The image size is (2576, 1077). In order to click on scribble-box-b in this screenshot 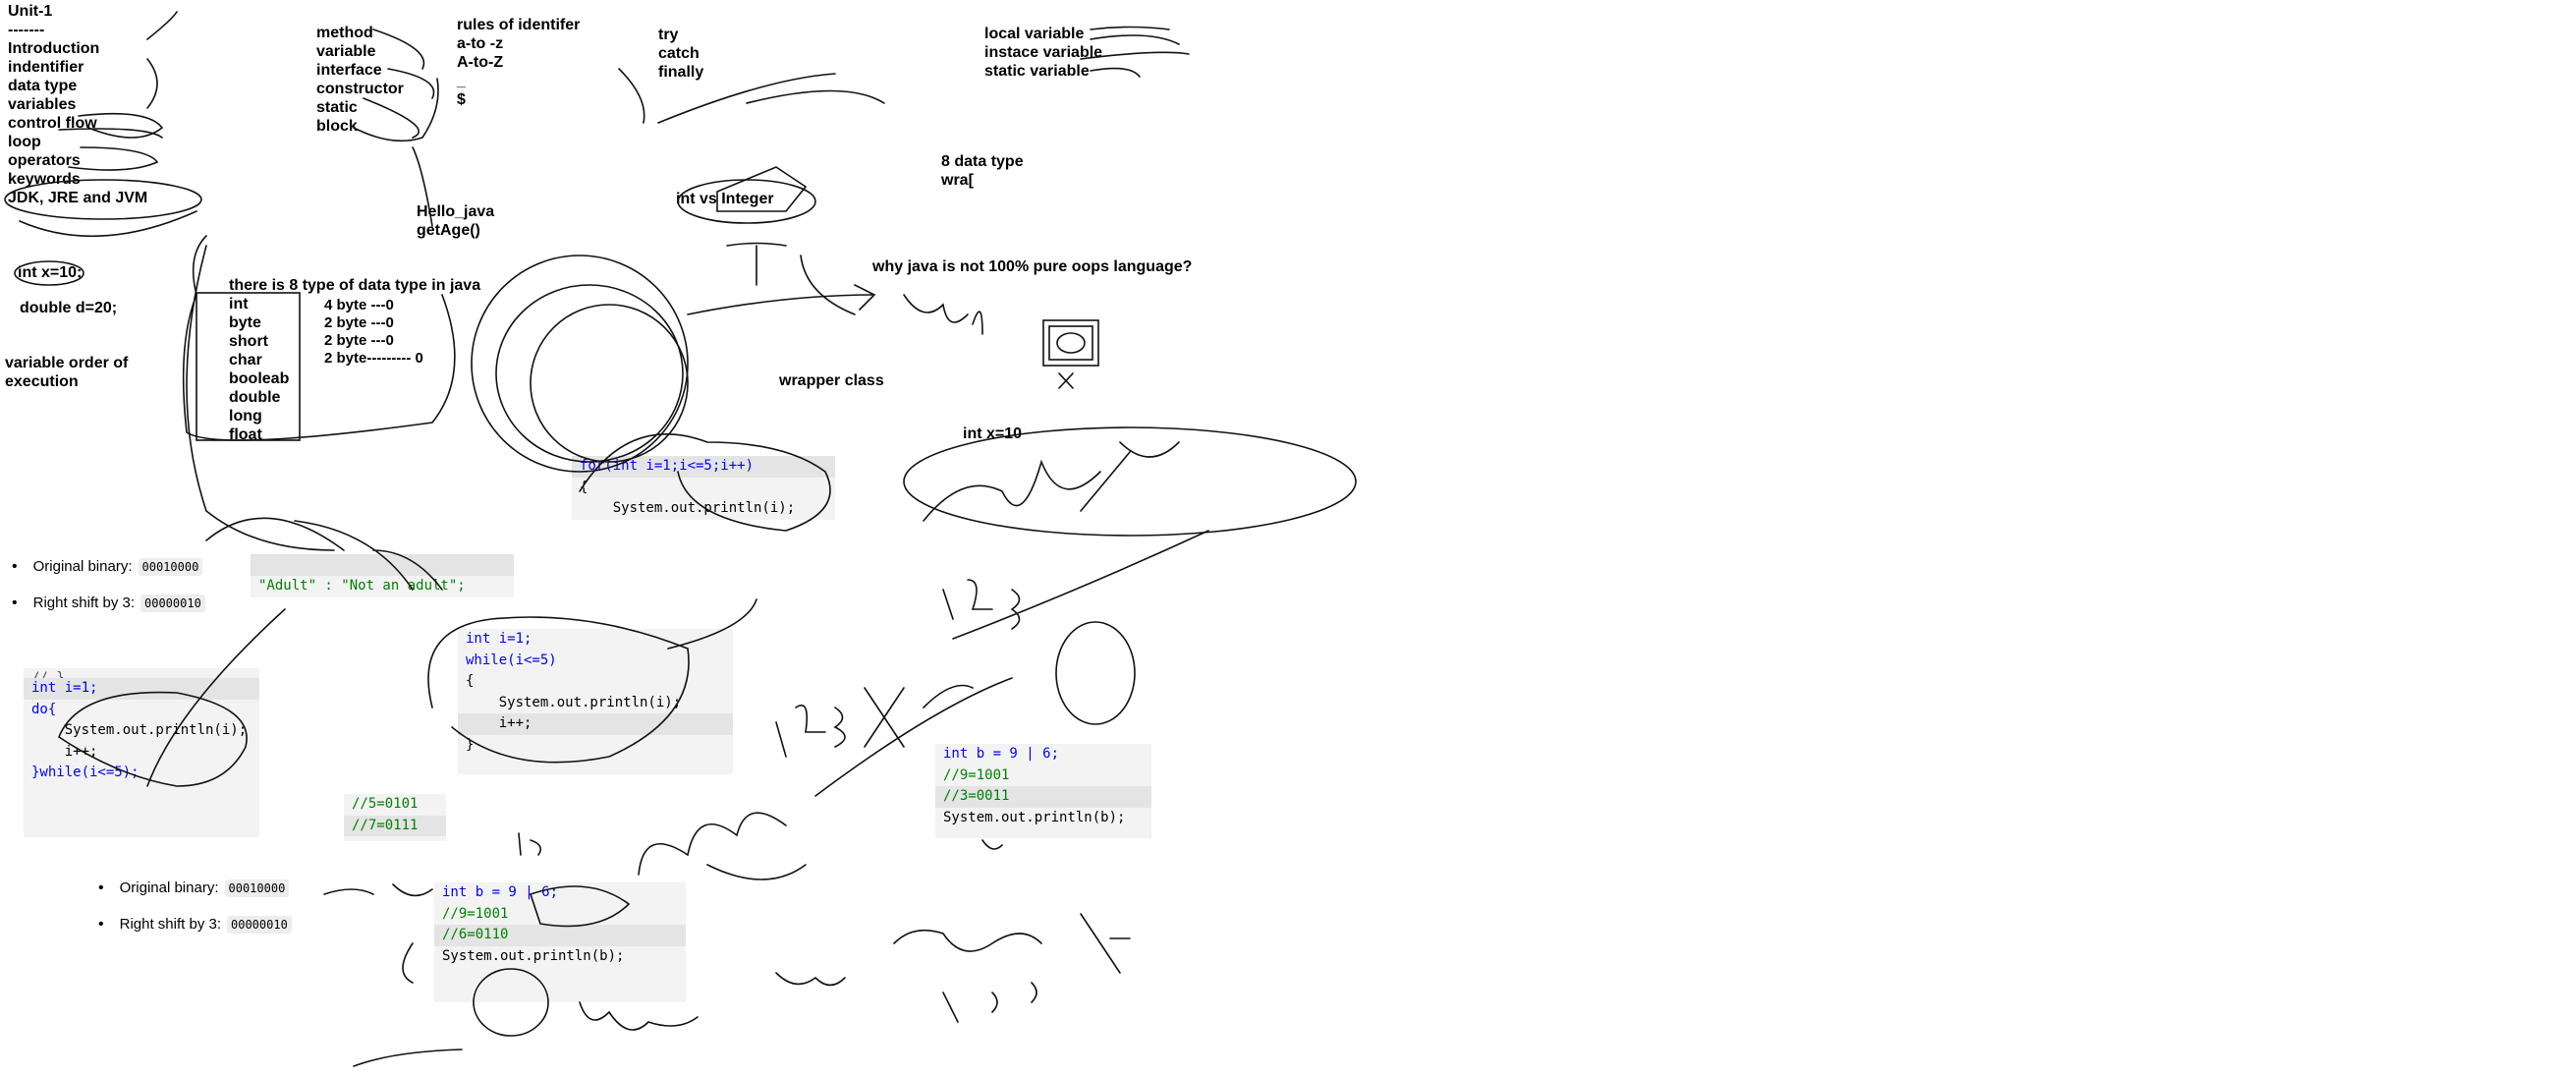, I will do `click(1070, 343)`.